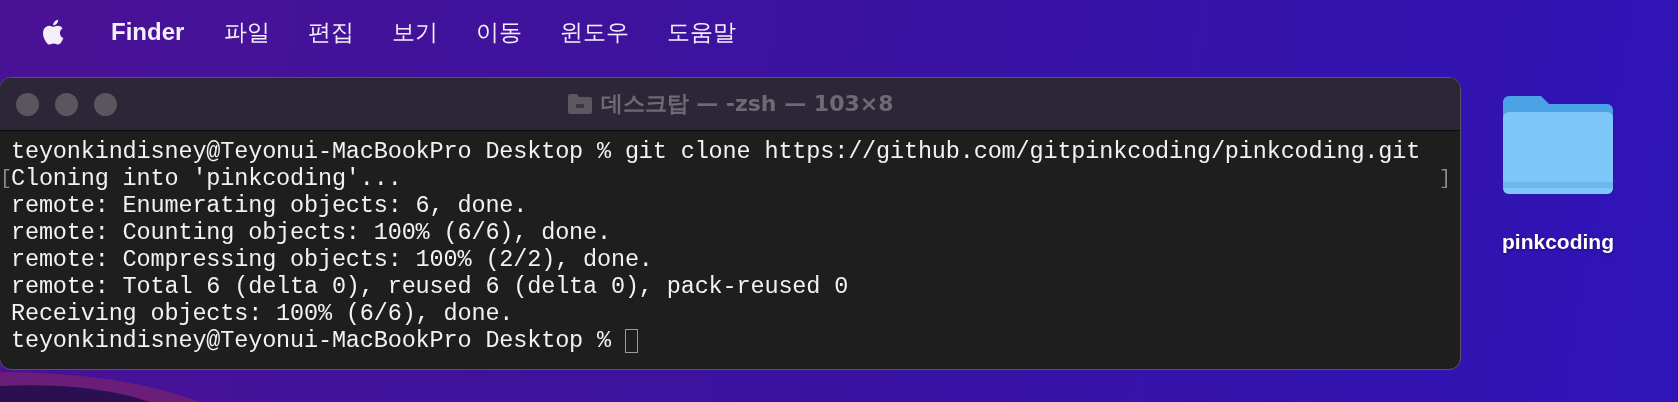 The width and height of the screenshot is (1678, 402). I want to click on menu-item: 도움말, so click(702, 32).